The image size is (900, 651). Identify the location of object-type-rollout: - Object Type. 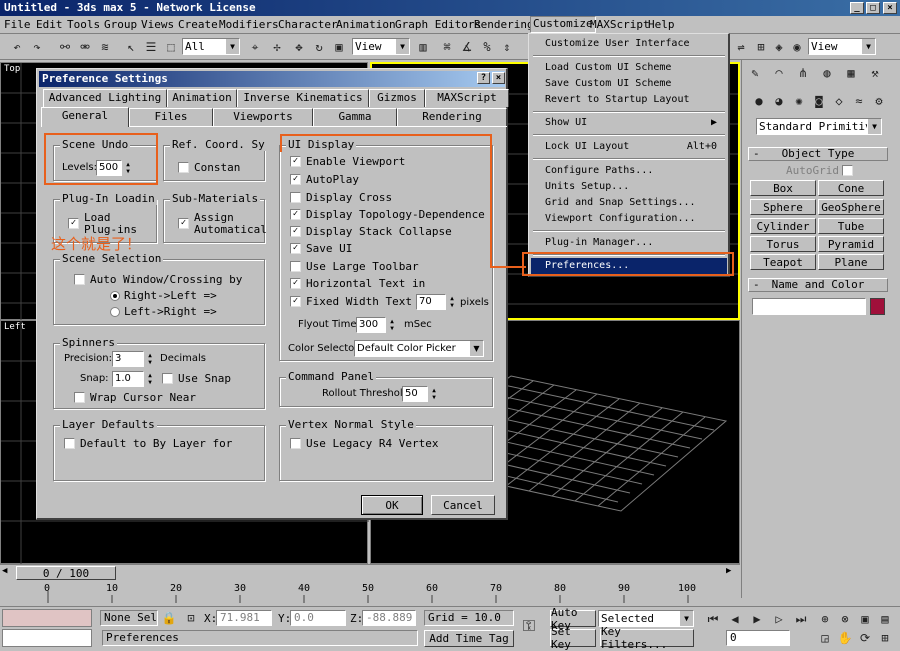
(818, 154).